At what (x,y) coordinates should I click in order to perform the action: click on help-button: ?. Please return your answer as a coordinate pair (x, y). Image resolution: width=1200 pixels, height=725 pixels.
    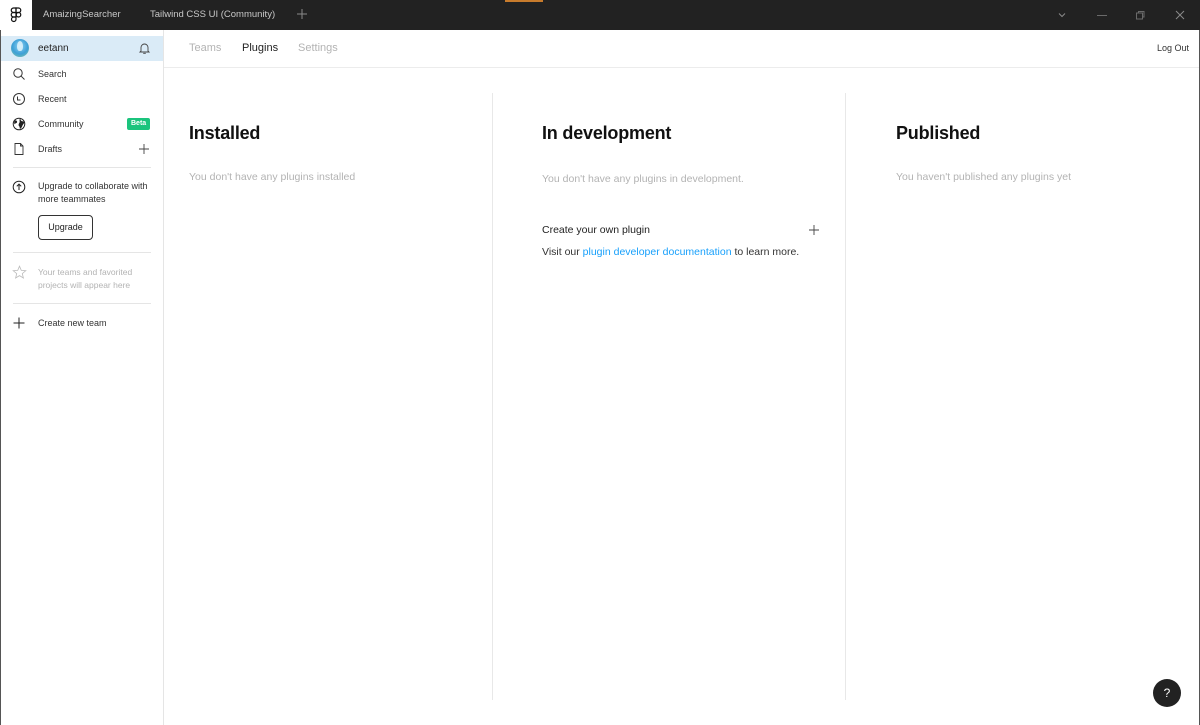
    Looking at the image, I should click on (1167, 693).